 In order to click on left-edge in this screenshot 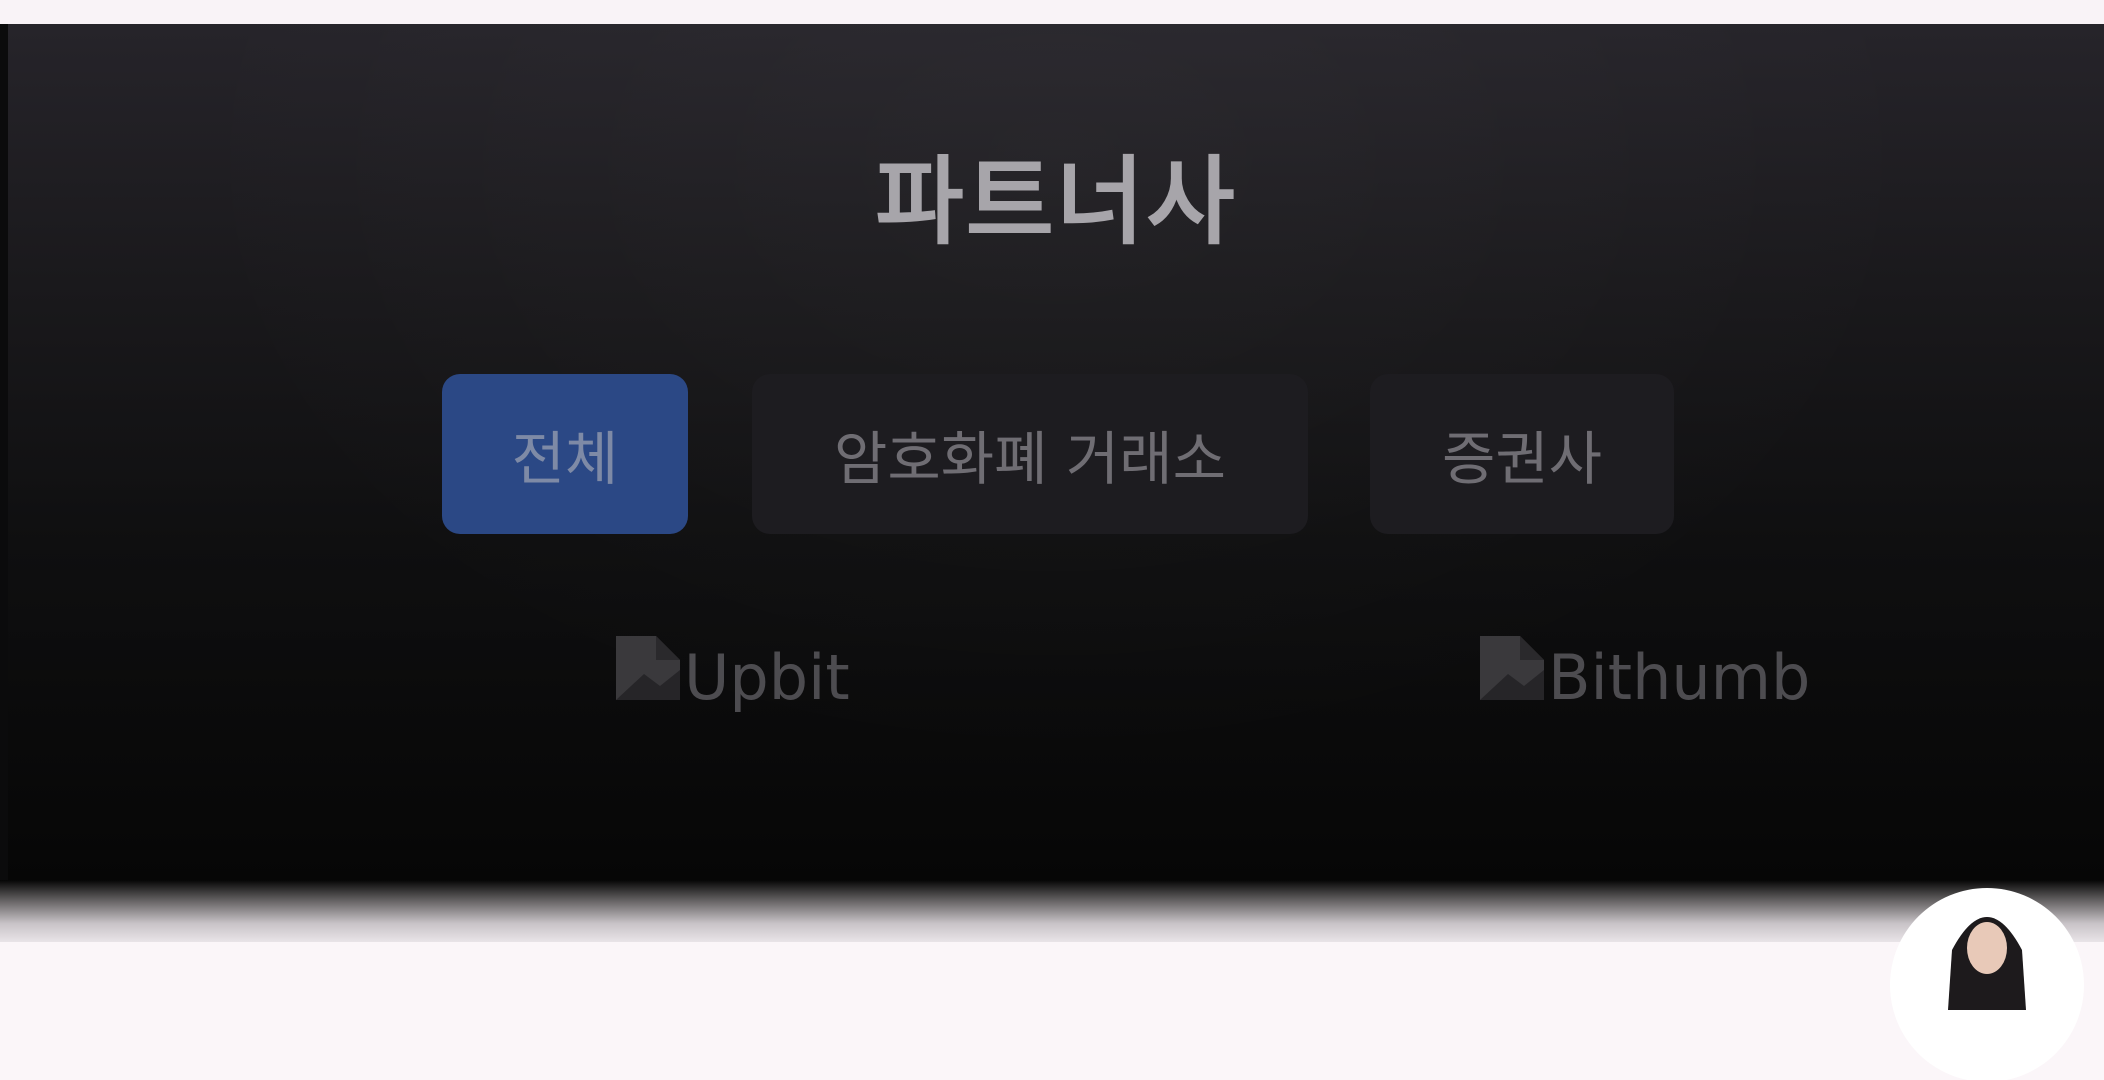, I will do `click(4, 457)`.